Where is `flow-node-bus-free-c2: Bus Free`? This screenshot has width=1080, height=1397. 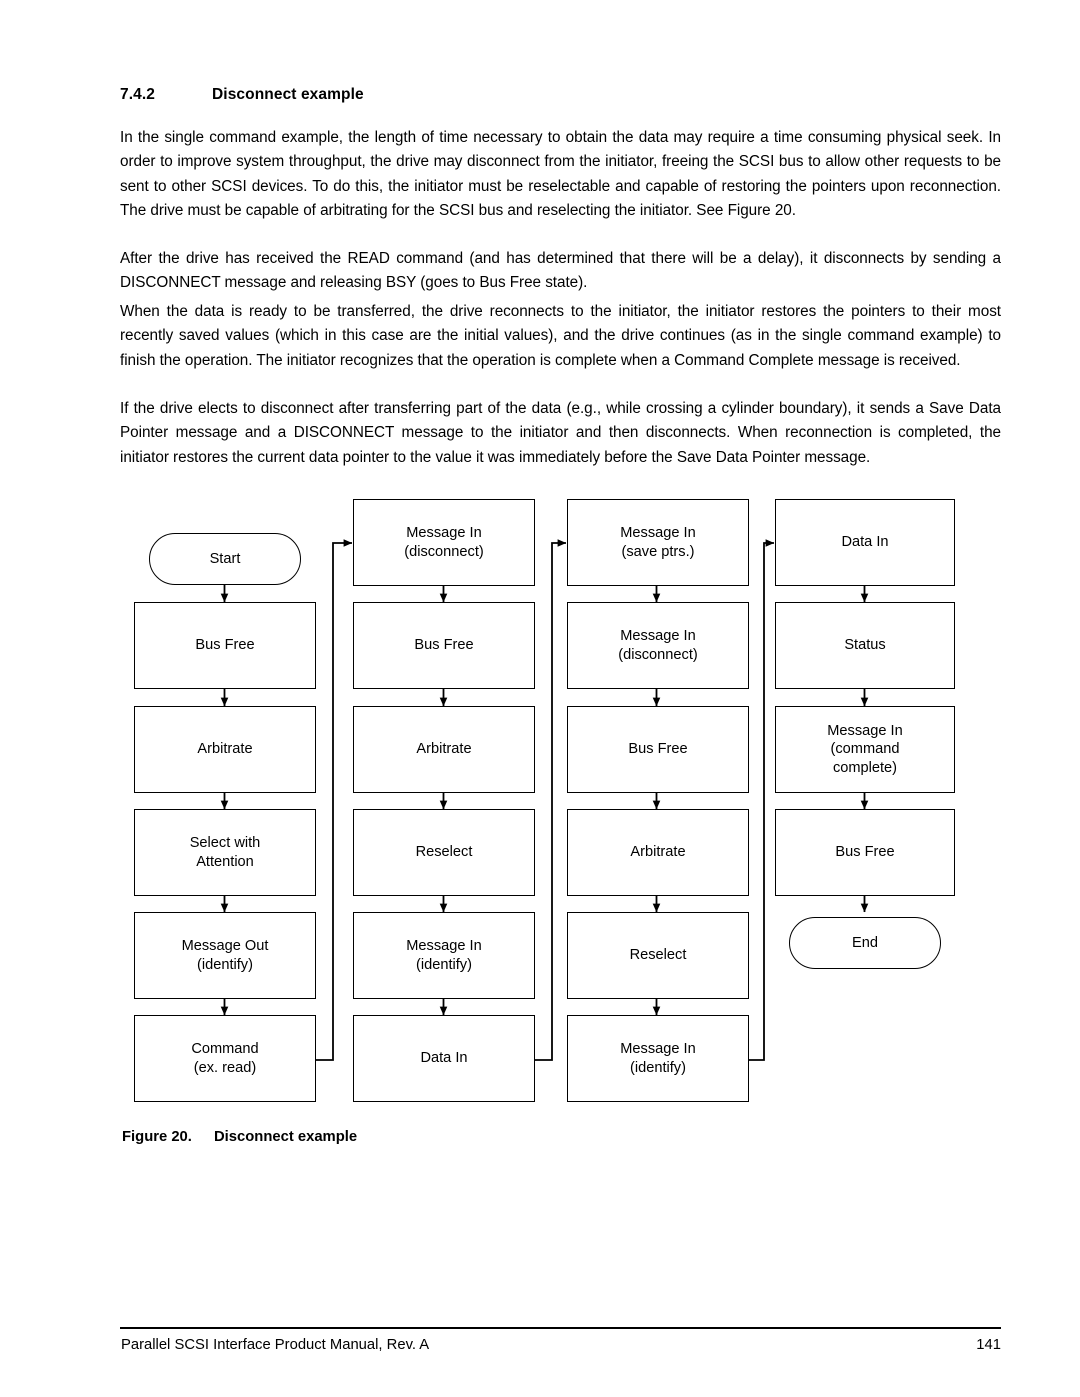 flow-node-bus-free-c2: Bus Free is located at coordinates (444, 645).